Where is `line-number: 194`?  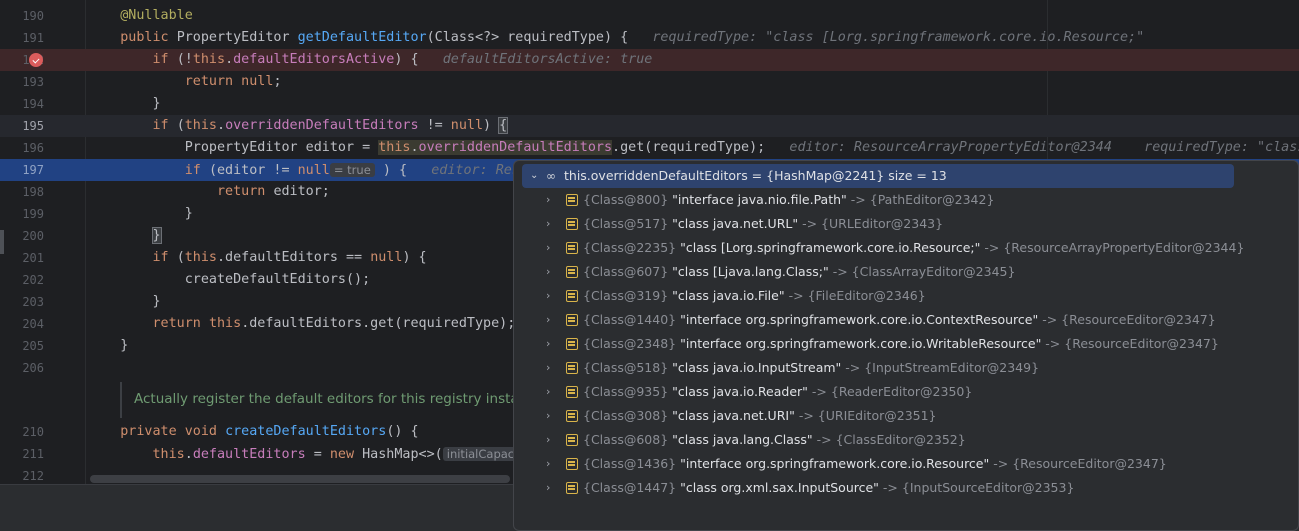
line-number: 194 is located at coordinates (22, 104).